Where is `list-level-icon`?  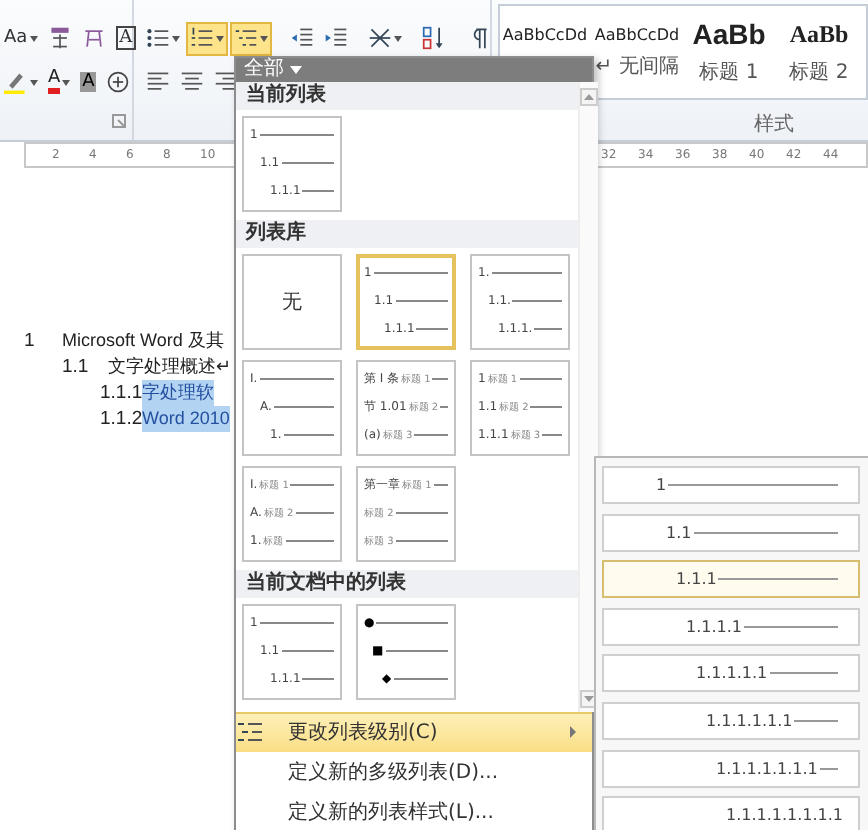 list-level-icon is located at coordinates (250, 732).